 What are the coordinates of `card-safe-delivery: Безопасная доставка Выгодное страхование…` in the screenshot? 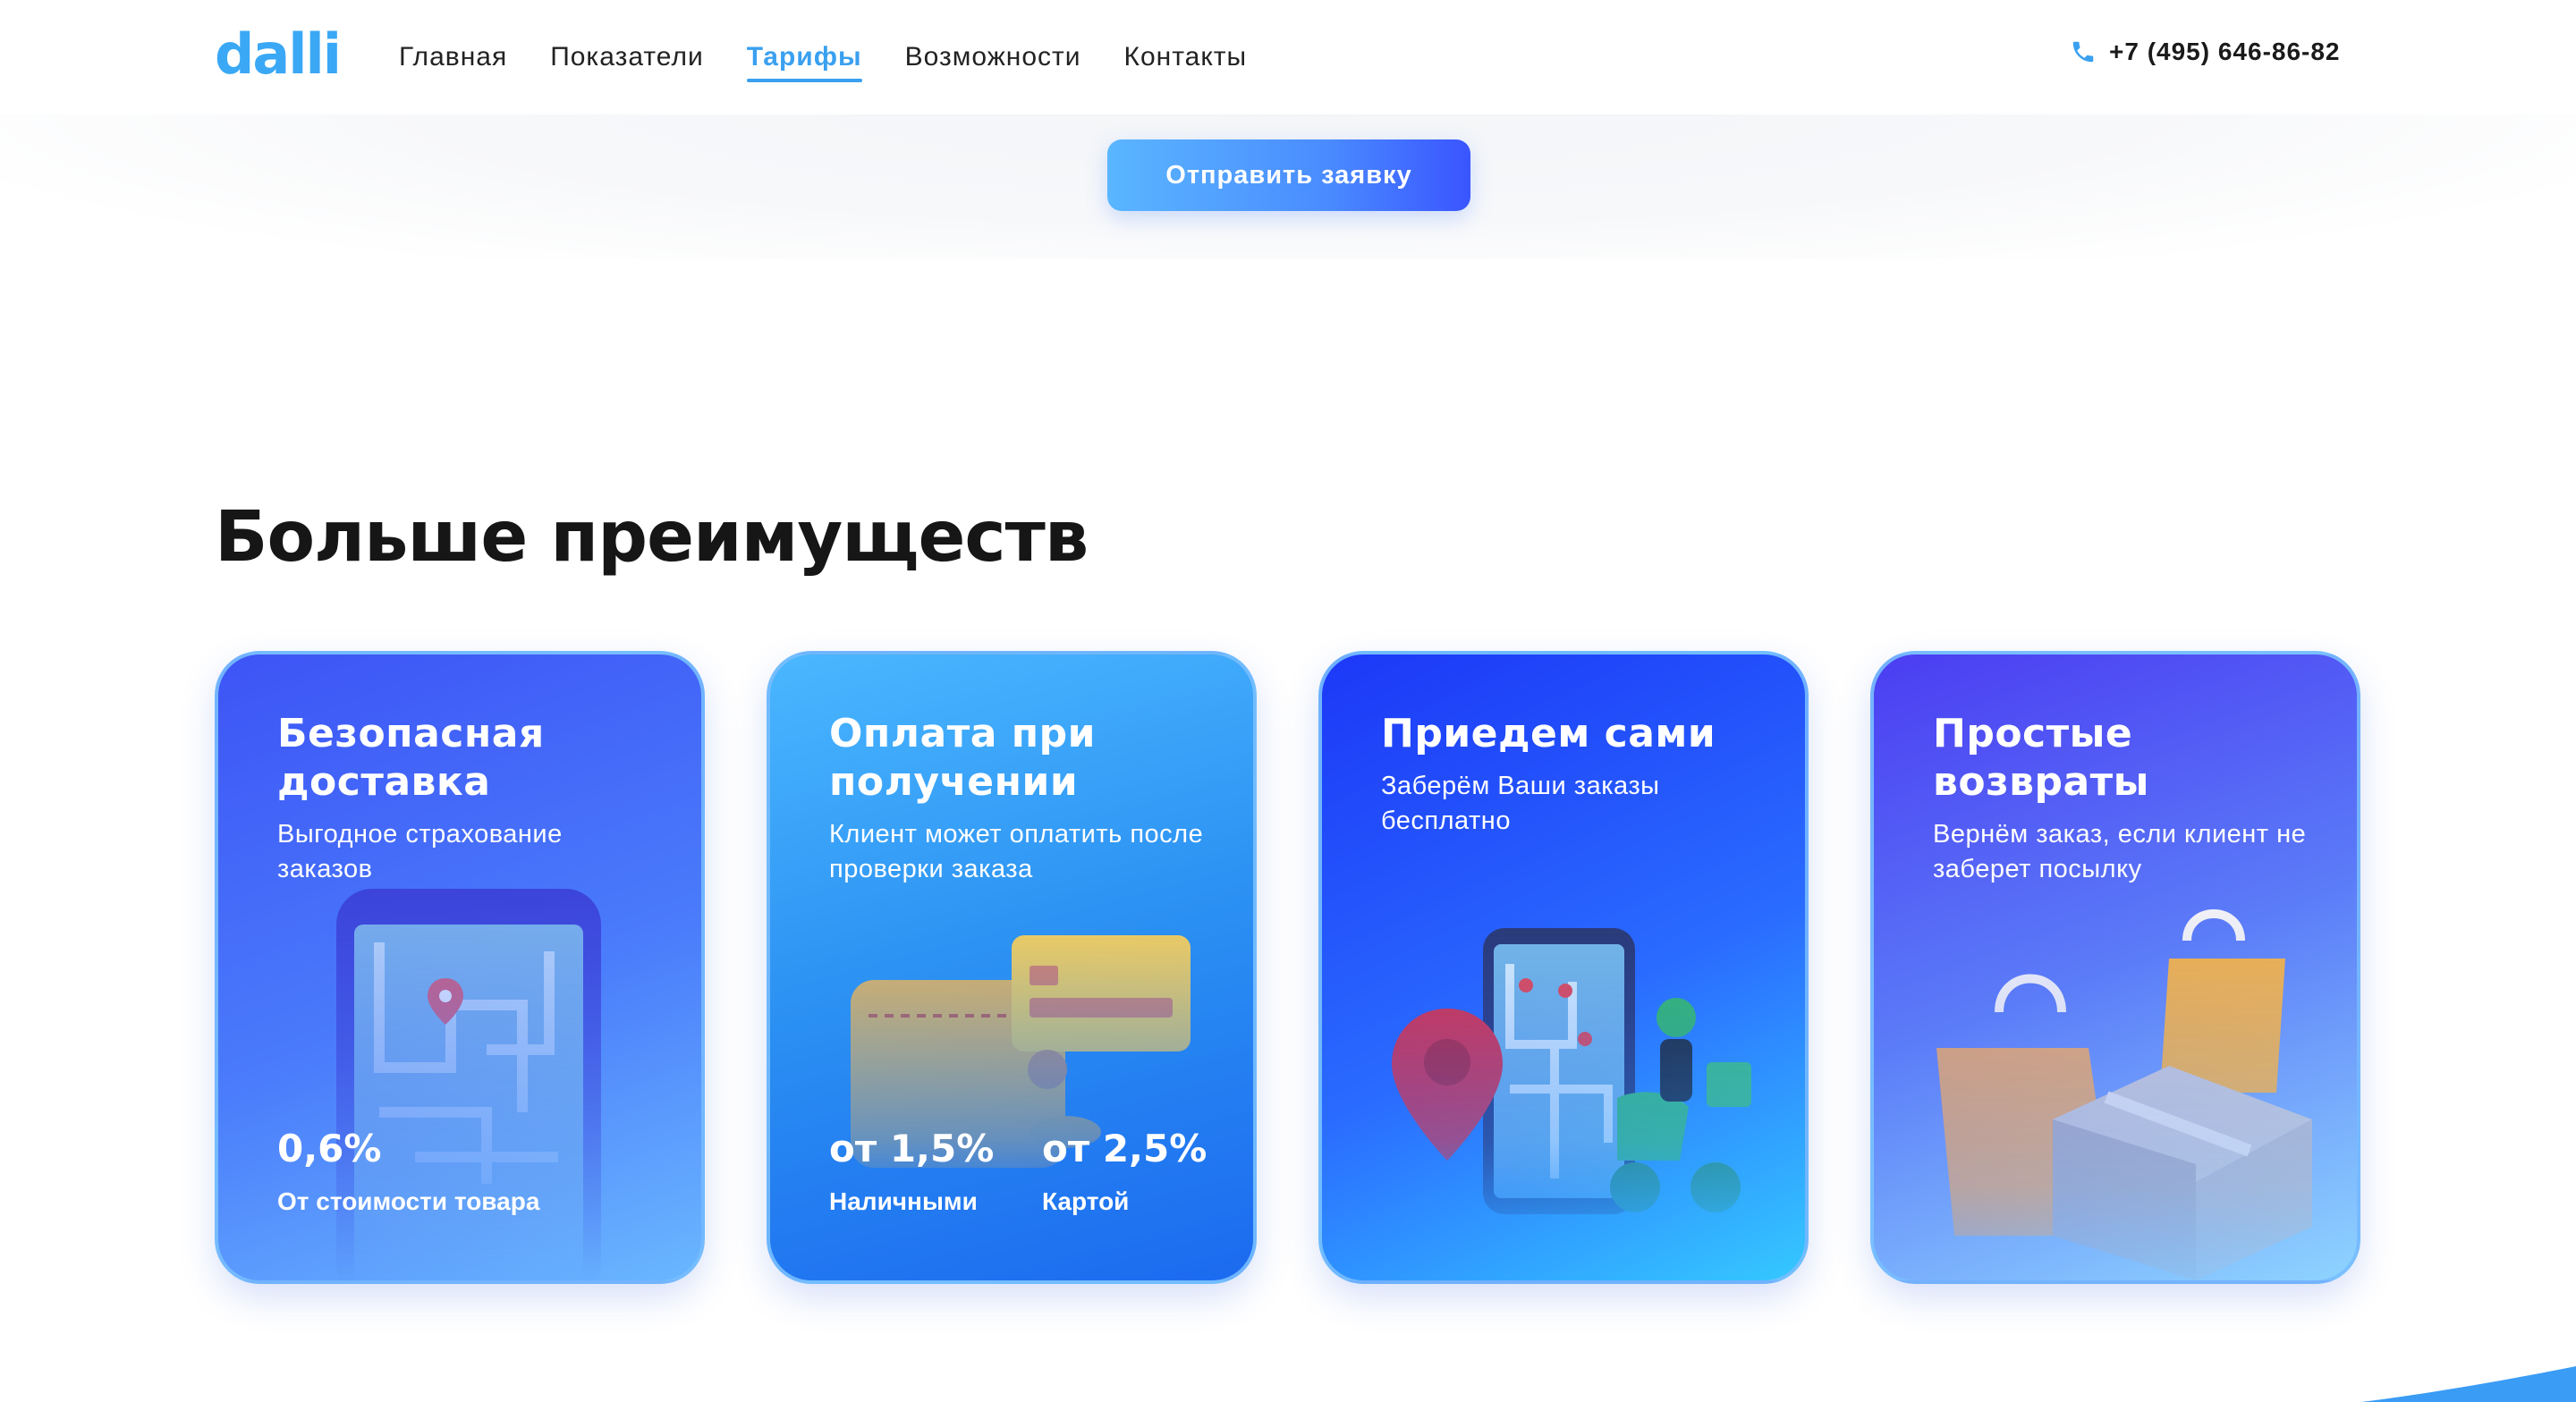 It's located at (460, 968).